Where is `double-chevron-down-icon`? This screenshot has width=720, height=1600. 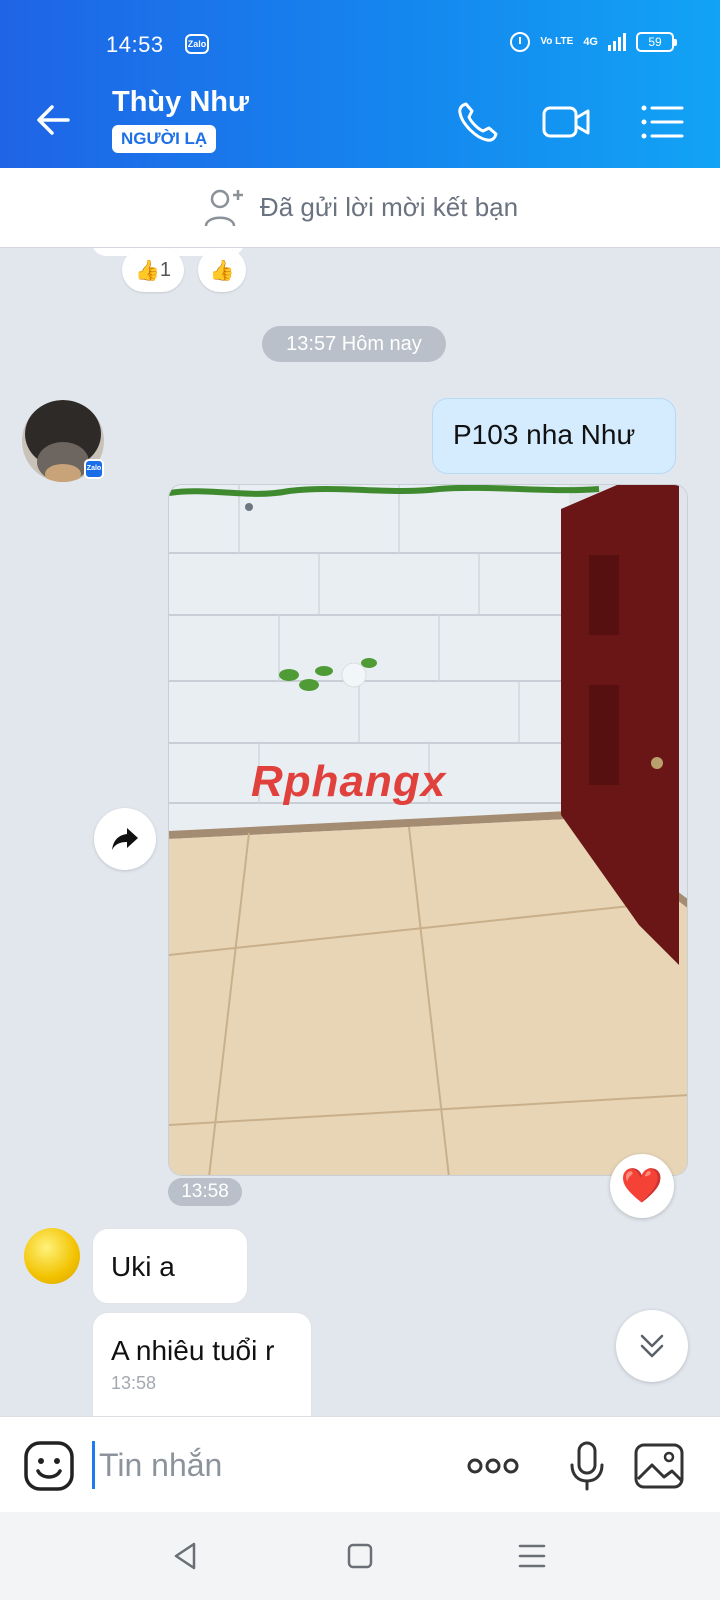 double-chevron-down-icon is located at coordinates (652, 1346).